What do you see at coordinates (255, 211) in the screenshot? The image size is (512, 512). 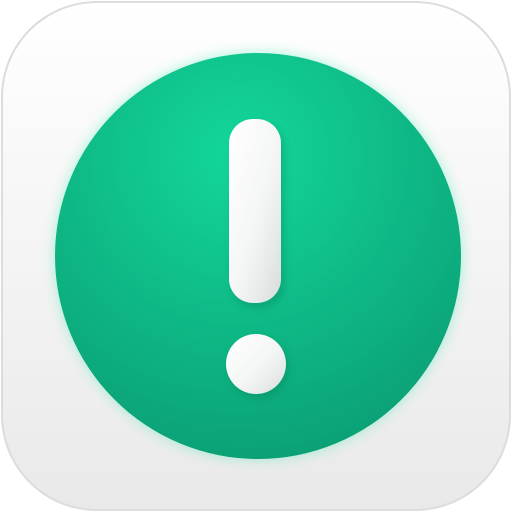 I see `exclamation-bar` at bounding box center [255, 211].